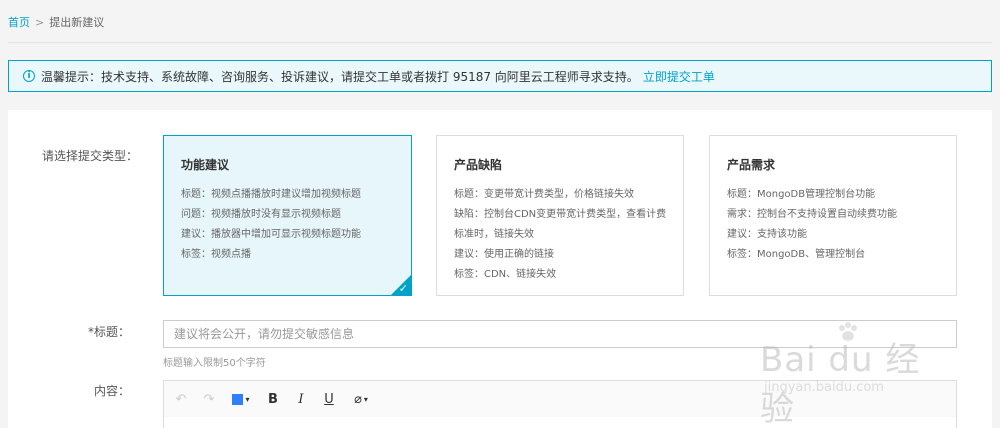 The height and width of the screenshot is (428, 1000). What do you see at coordinates (111, 391) in the screenshot?
I see `content-label: 内容：` at bounding box center [111, 391].